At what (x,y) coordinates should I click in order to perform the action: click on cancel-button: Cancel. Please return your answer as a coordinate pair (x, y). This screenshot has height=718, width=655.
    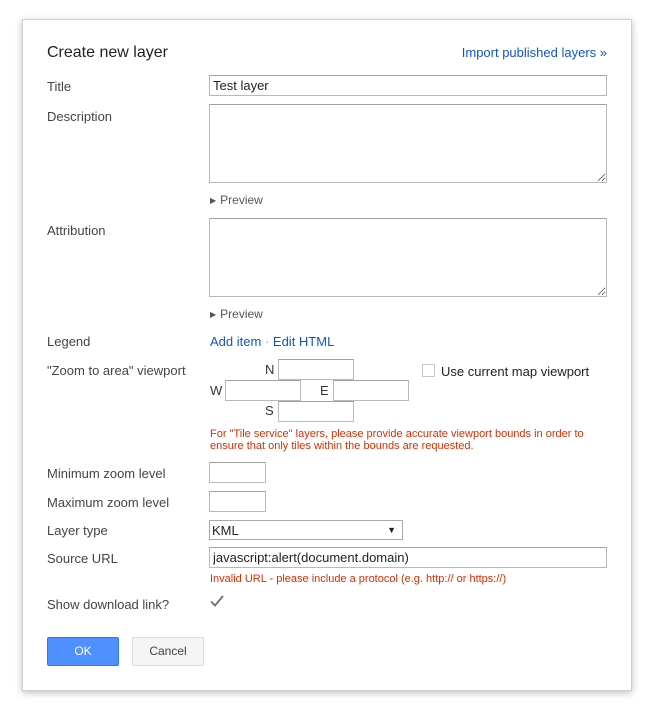
    Looking at the image, I should click on (168, 651).